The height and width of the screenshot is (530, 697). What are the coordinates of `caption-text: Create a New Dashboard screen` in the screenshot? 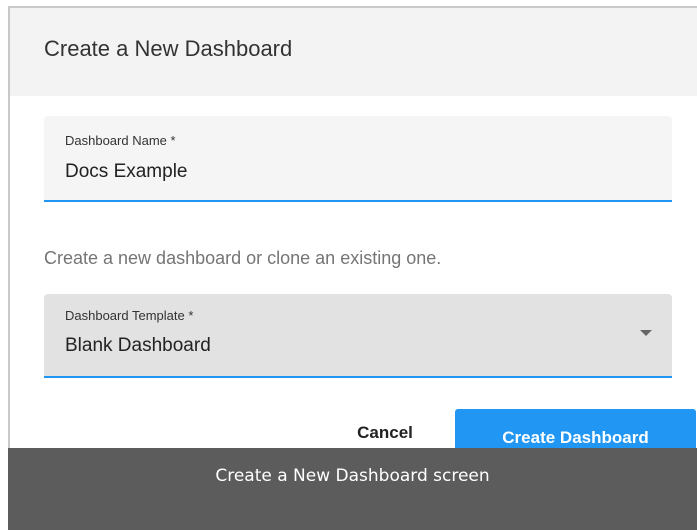 It's located at (352, 476).